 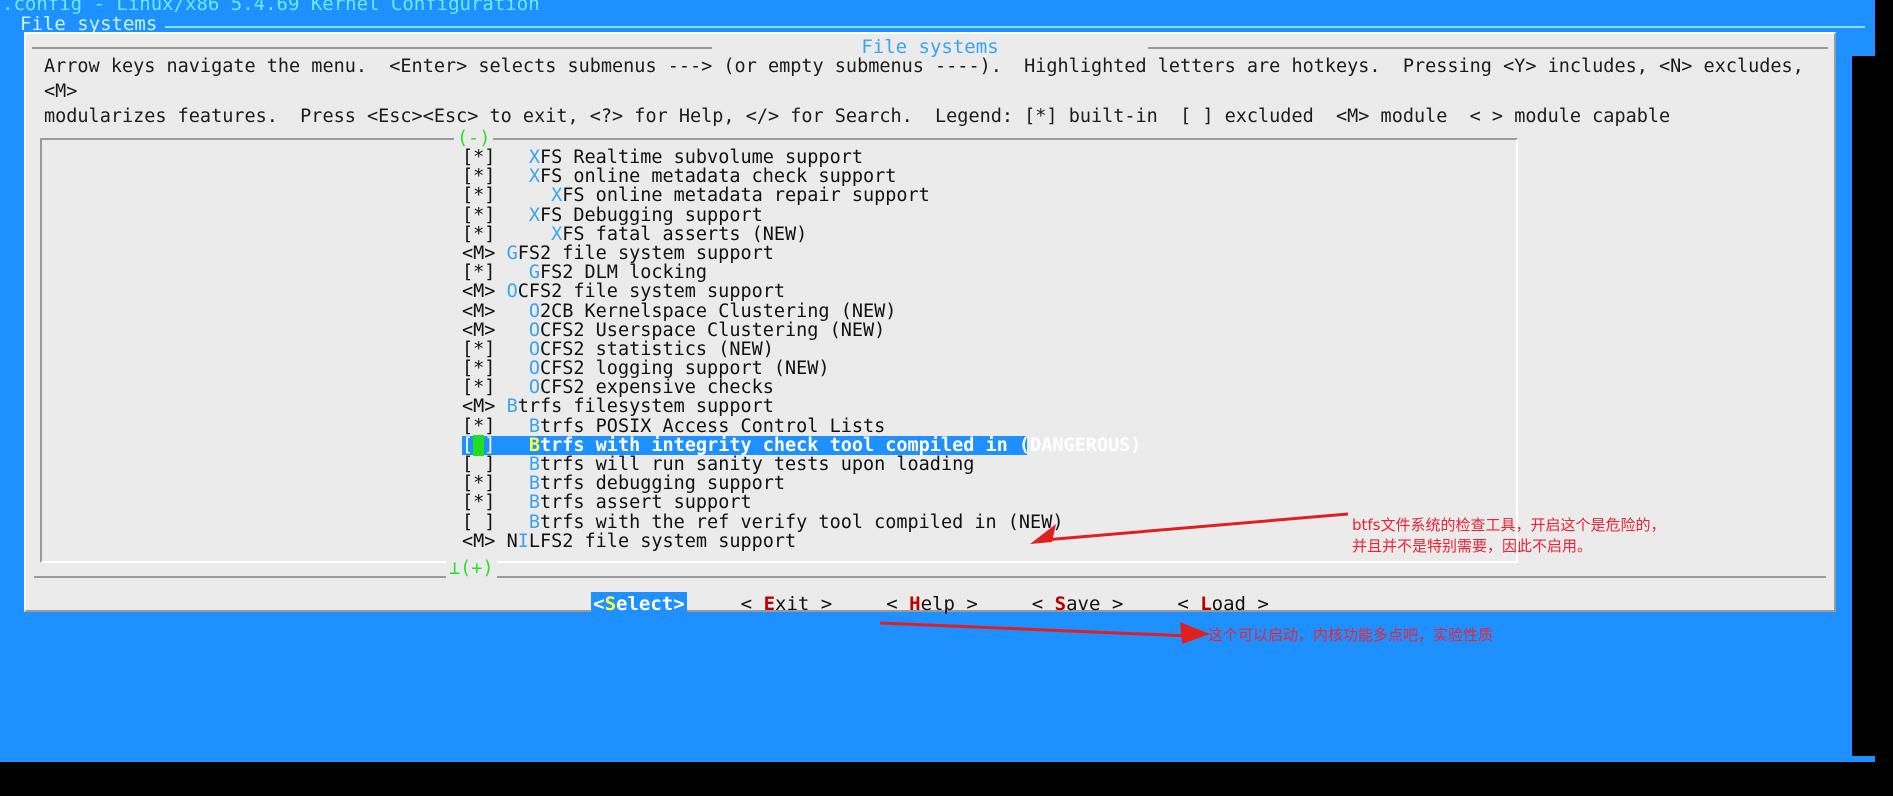 I want to click on config-option-row: [*] Btrfs POSIX Access Control Lists, so click(x=779, y=426).